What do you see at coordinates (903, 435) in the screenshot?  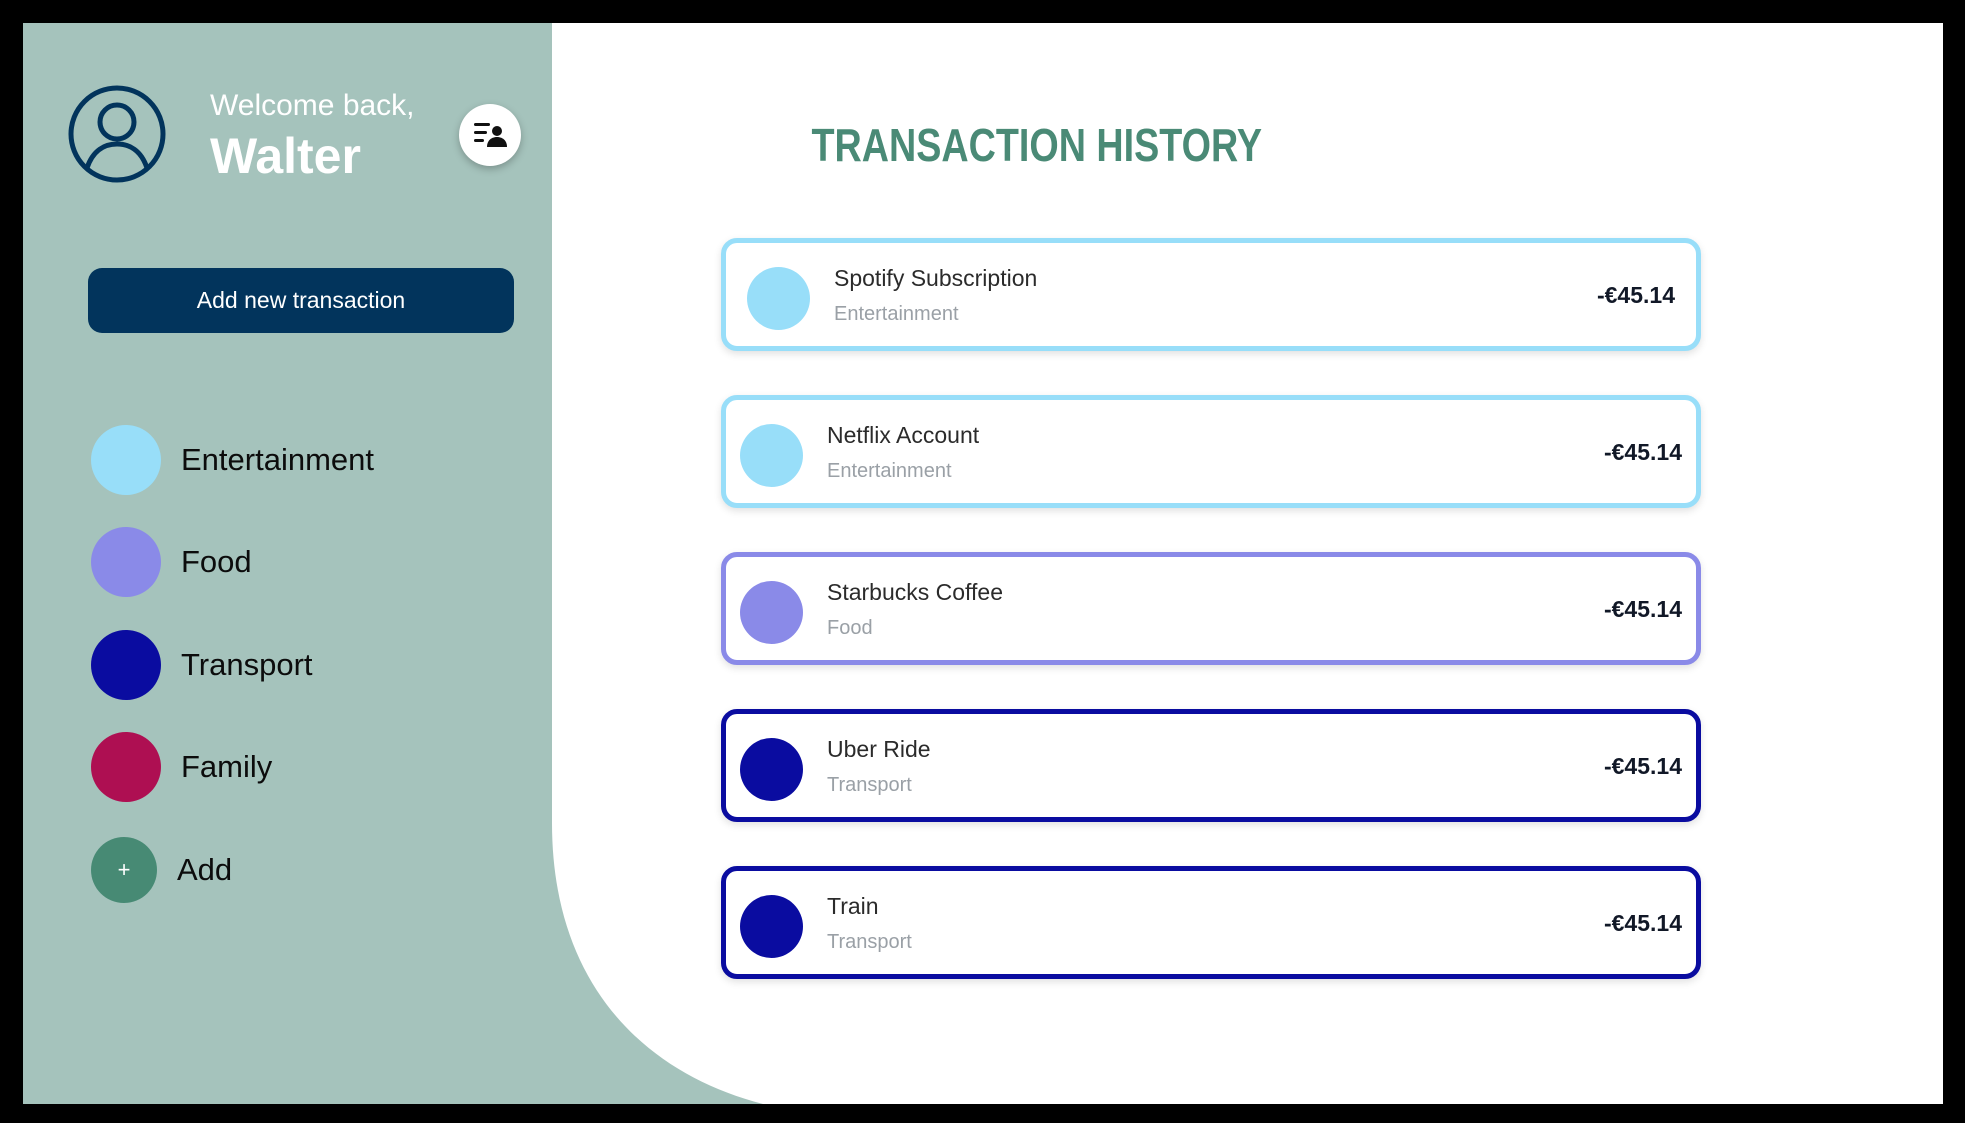 I see `transaction-name: Netflix Account` at bounding box center [903, 435].